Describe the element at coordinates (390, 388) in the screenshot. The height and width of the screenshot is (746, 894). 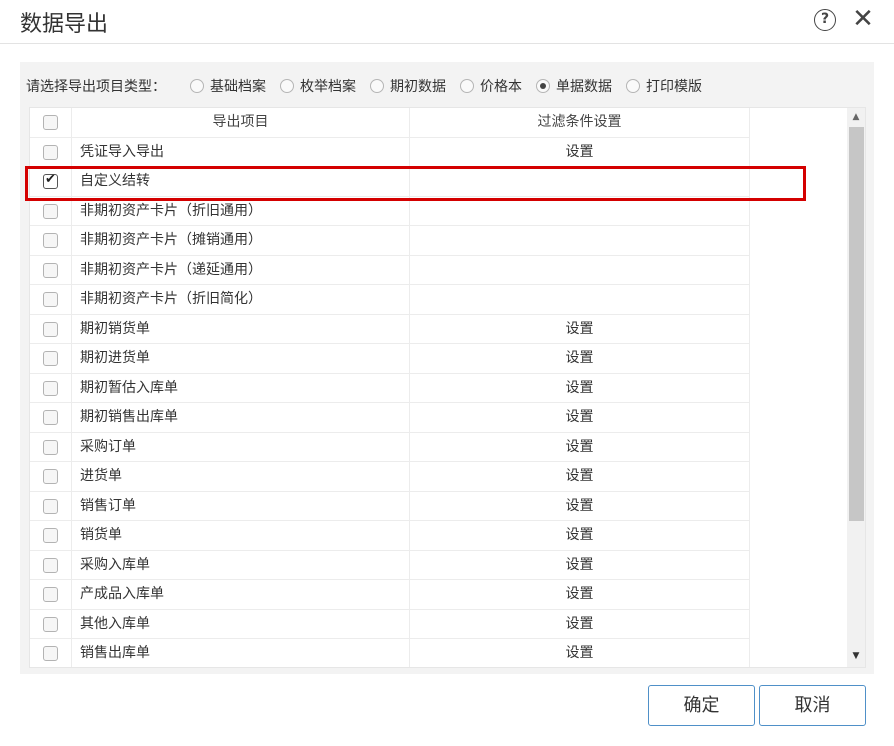
I see `table-row: 期初暂估入库单 设置` at that location.